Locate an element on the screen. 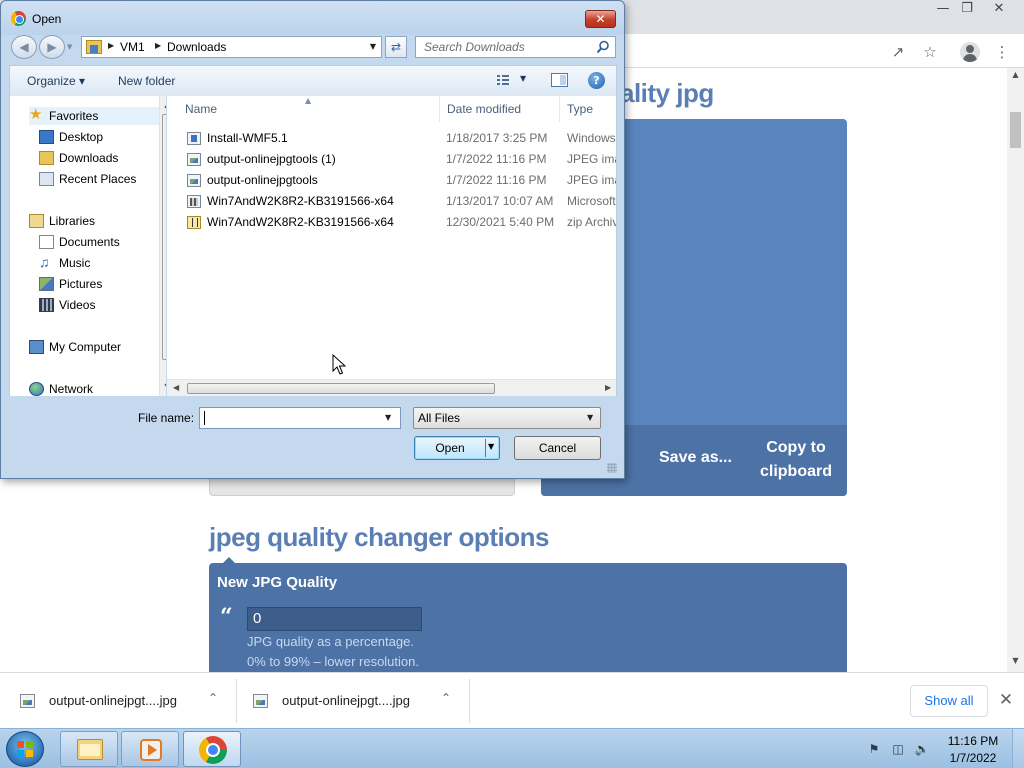 The image size is (1024, 768). nav-scroll-thumb is located at coordinates (164, 237).